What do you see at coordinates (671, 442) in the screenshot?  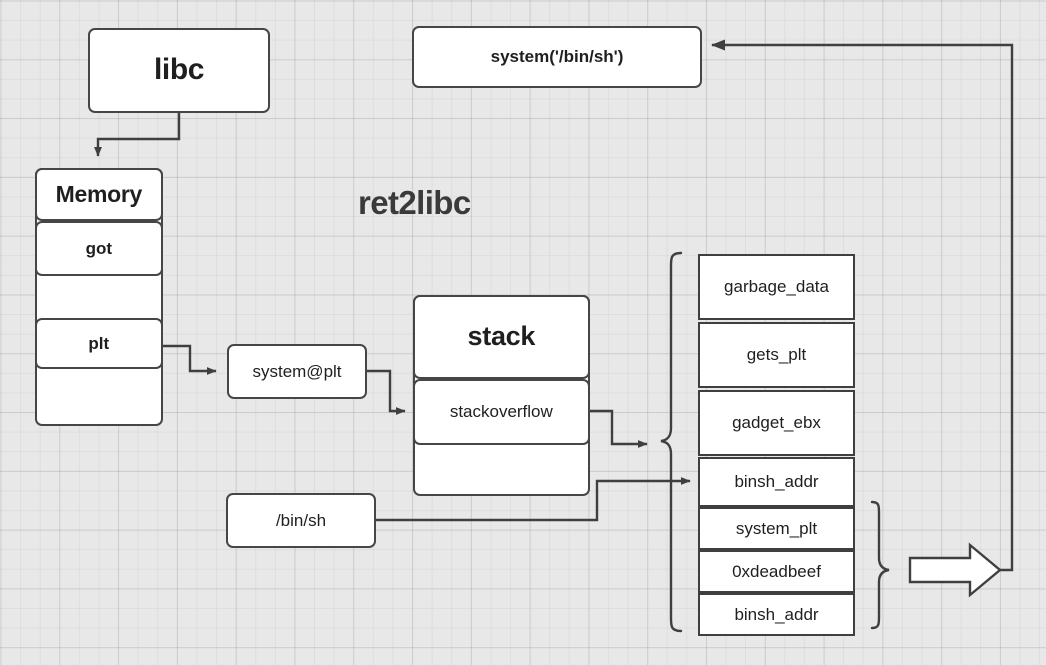 I see `payload-left-brace` at bounding box center [671, 442].